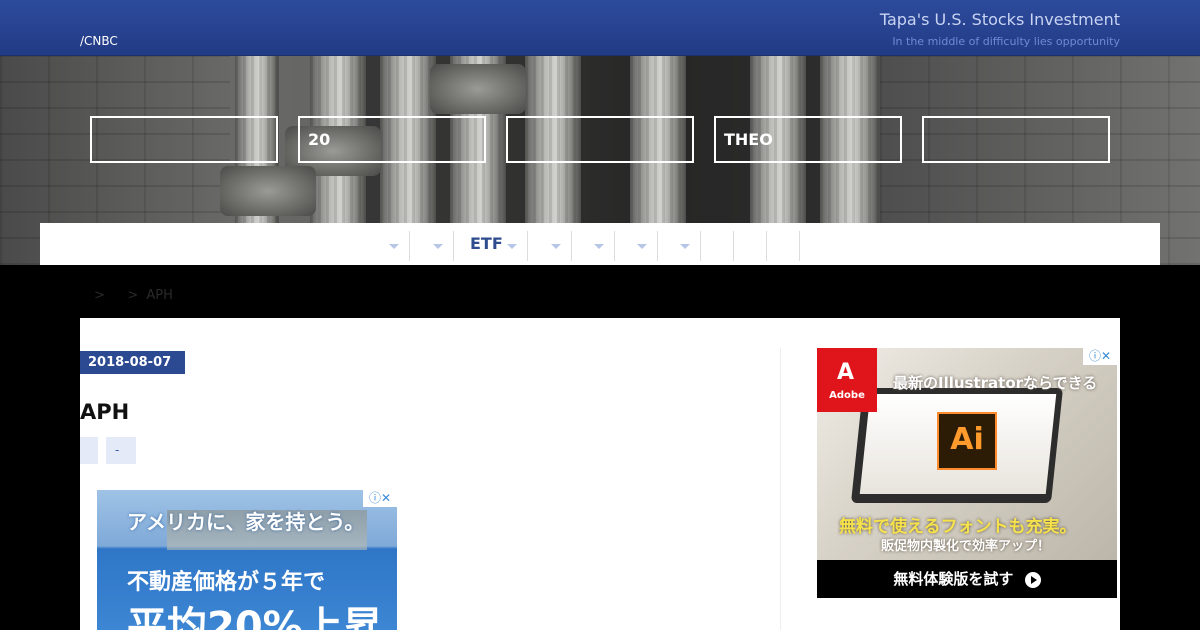 The width and height of the screenshot is (1200, 630). What do you see at coordinates (958, 527) in the screenshot?
I see `ad-subline-1: 無料で使えるフォントも充実。` at bounding box center [958, 527].